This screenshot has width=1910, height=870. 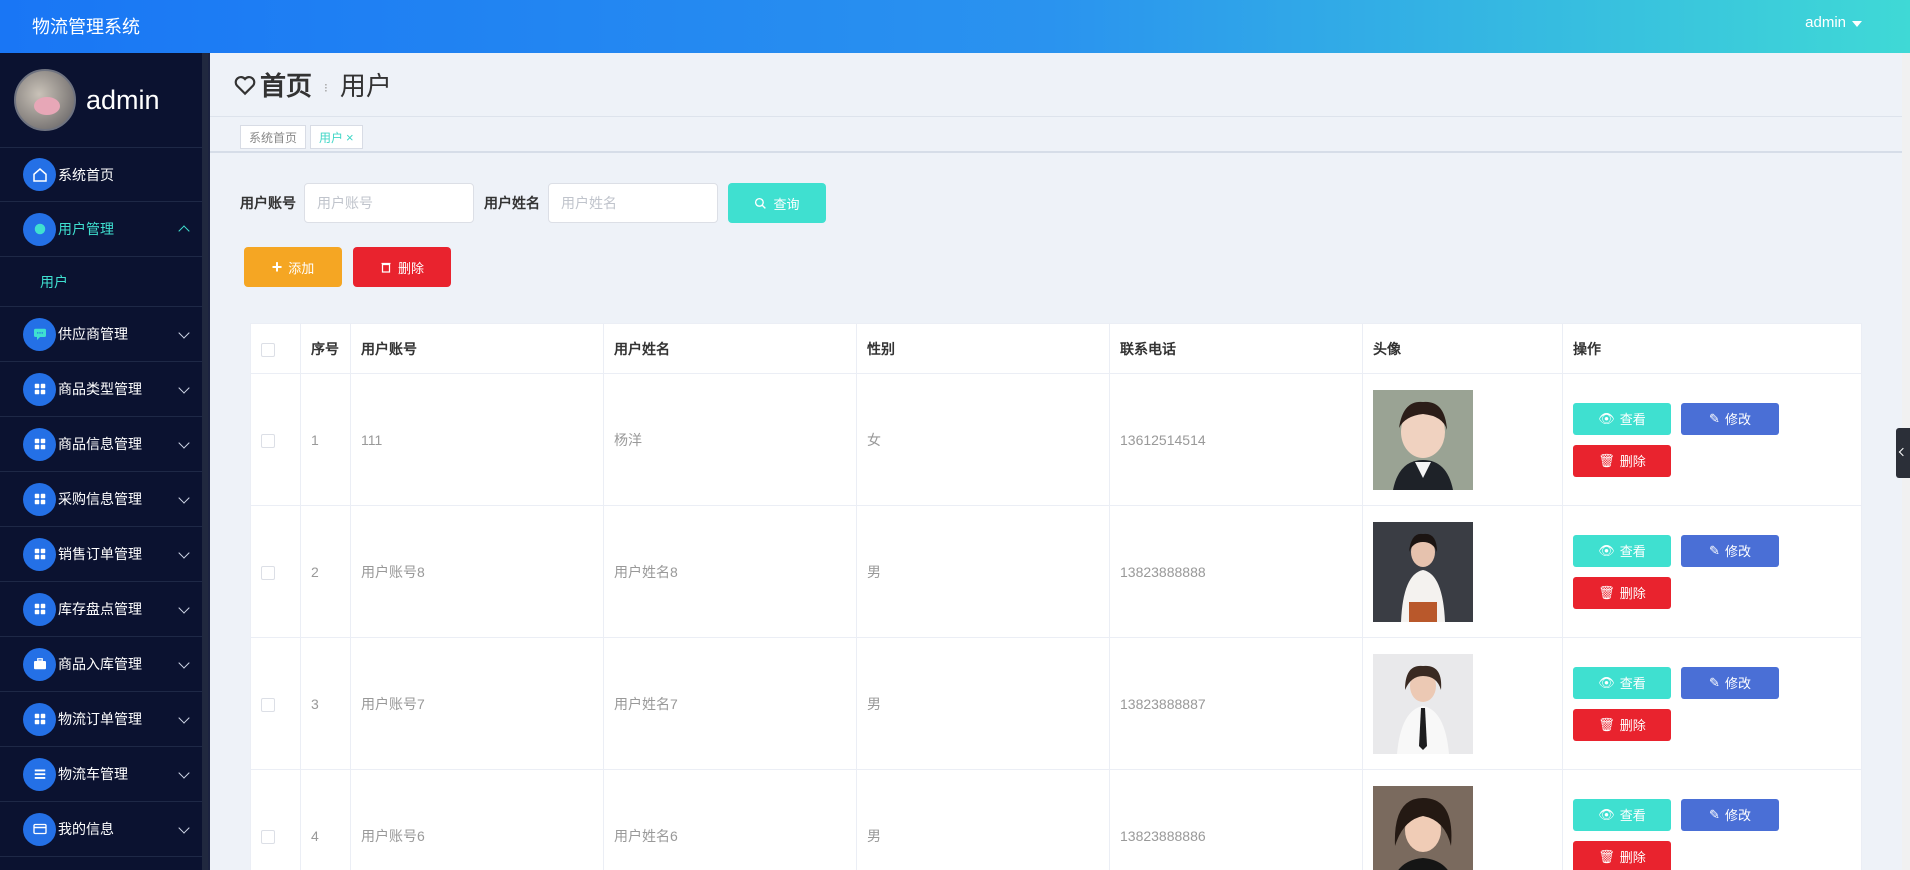 I want to click on close-icon: ×, so click(x=350, y=137).